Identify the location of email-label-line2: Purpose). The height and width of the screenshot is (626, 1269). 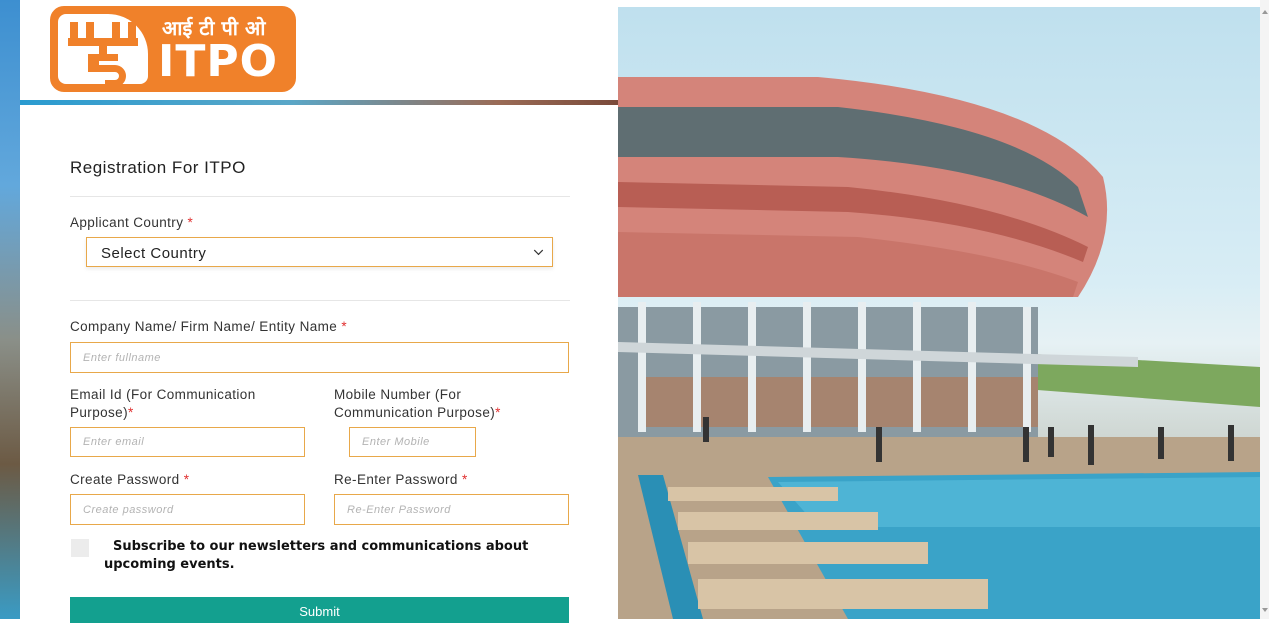
(99, 412).